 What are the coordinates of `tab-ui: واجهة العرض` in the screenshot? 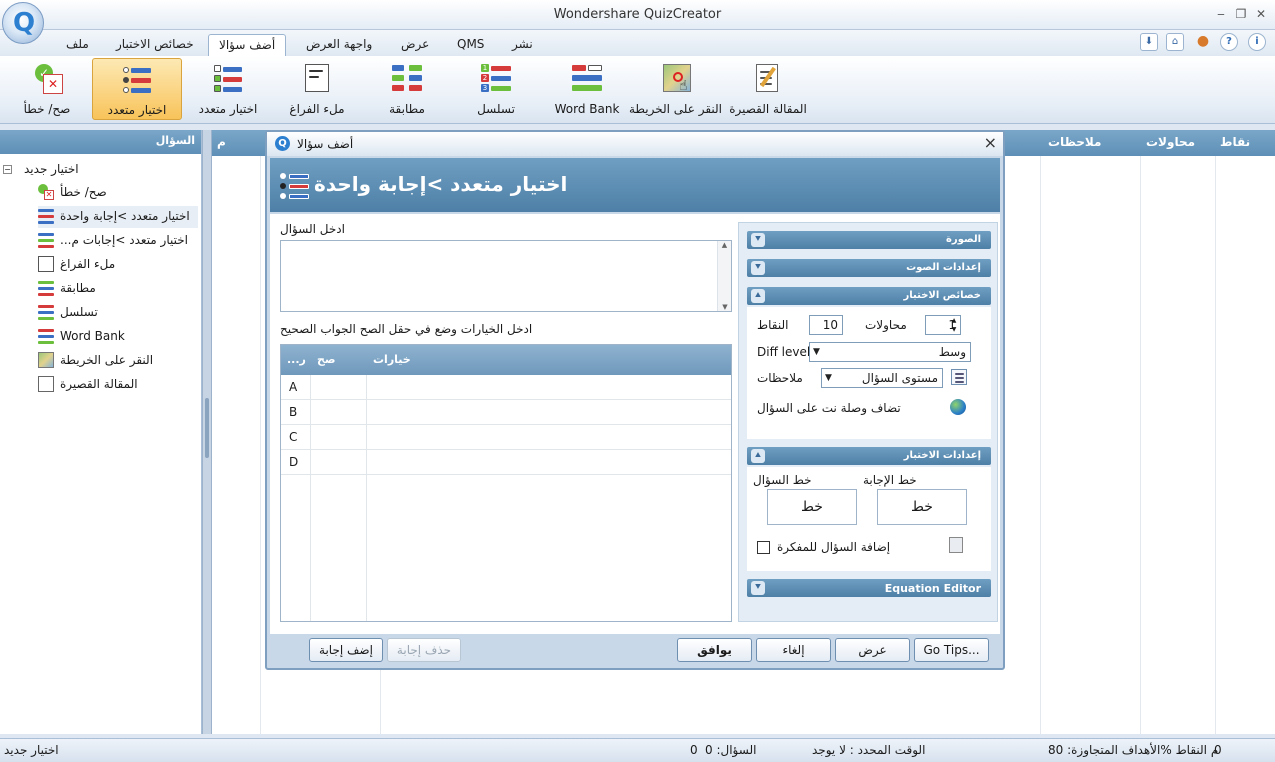 It's located at (339, 45).